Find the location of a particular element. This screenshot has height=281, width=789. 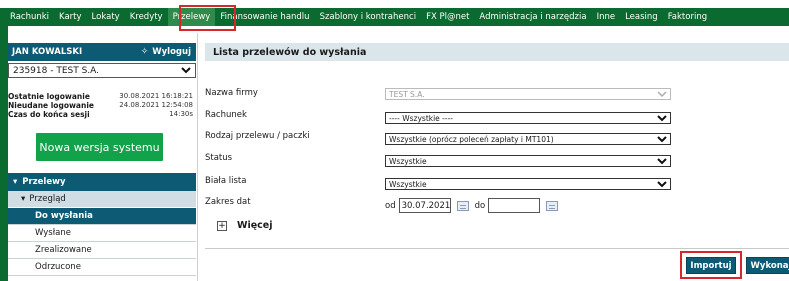

import-button: Importuj is located at coordinates (711, 265).